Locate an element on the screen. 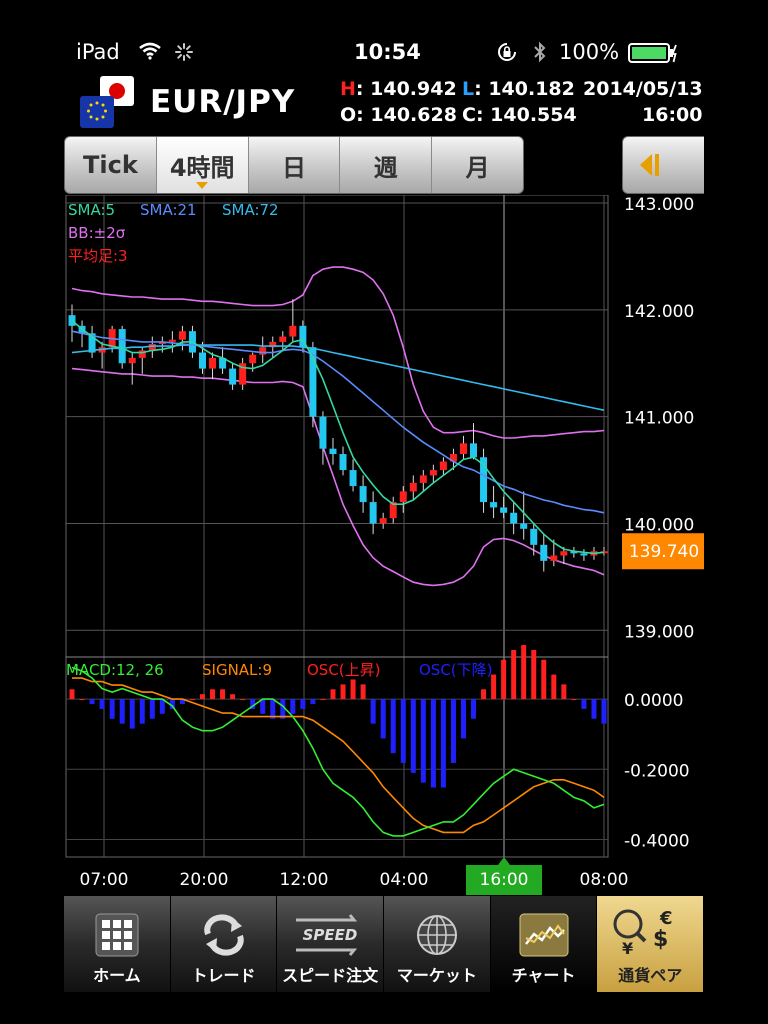 The height and width of the screenshot is (1024, 768). selected-caret-icon is located at coordinates (202, 185).